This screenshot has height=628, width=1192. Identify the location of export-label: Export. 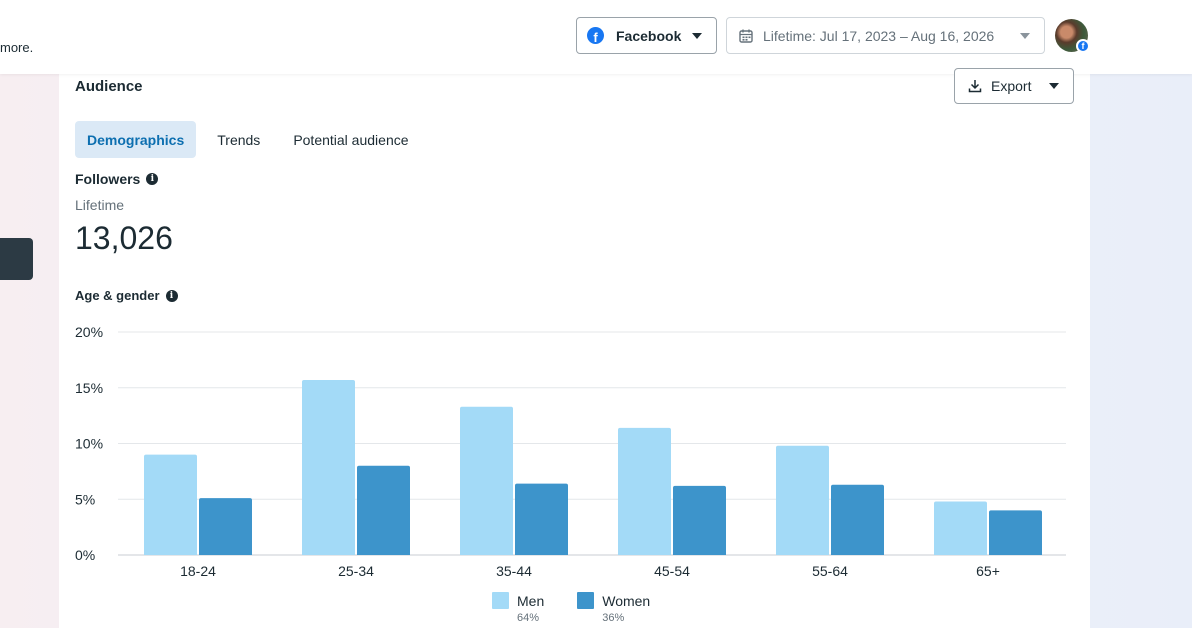
(1011, 86).